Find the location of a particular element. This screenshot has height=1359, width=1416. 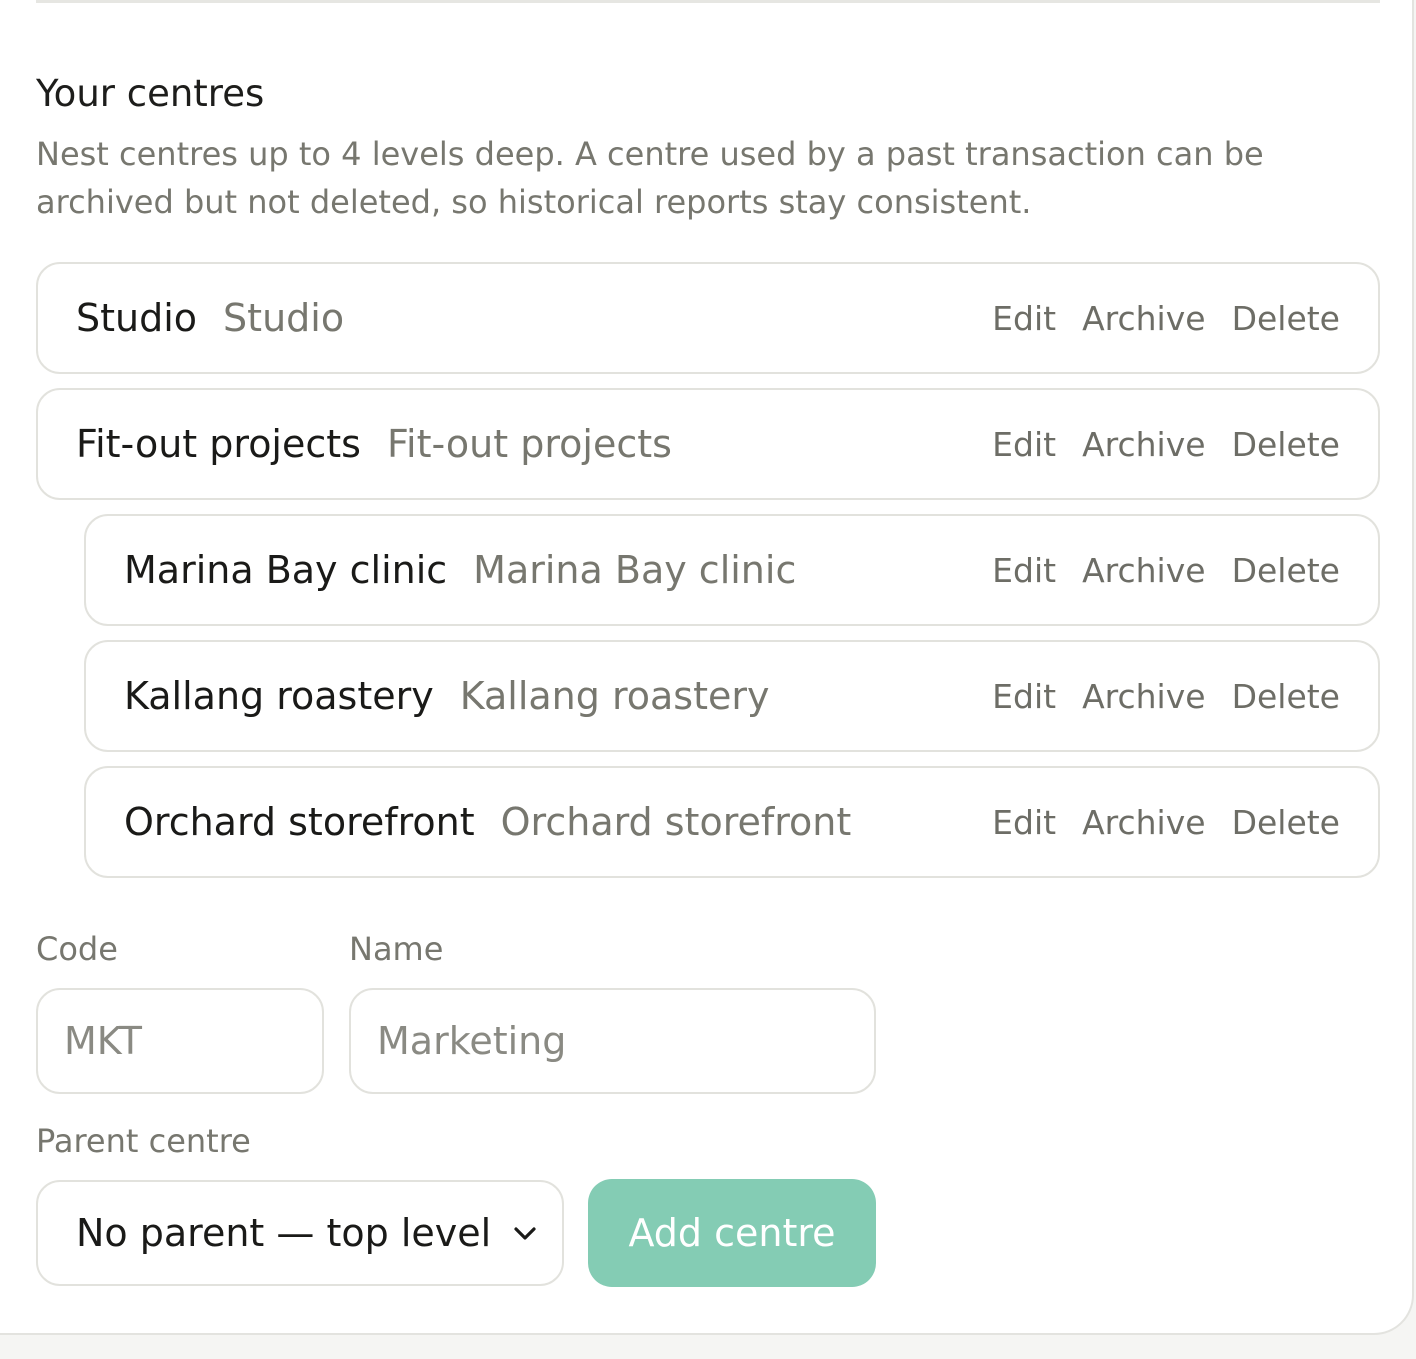

centre-name: Orchard storefront is located at coordinates (676, 822).